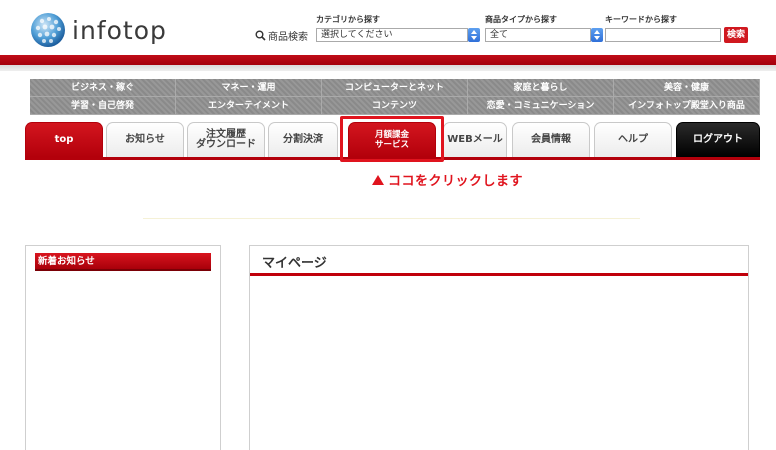  I want to click on type-select: 全て, so click(538, 35).